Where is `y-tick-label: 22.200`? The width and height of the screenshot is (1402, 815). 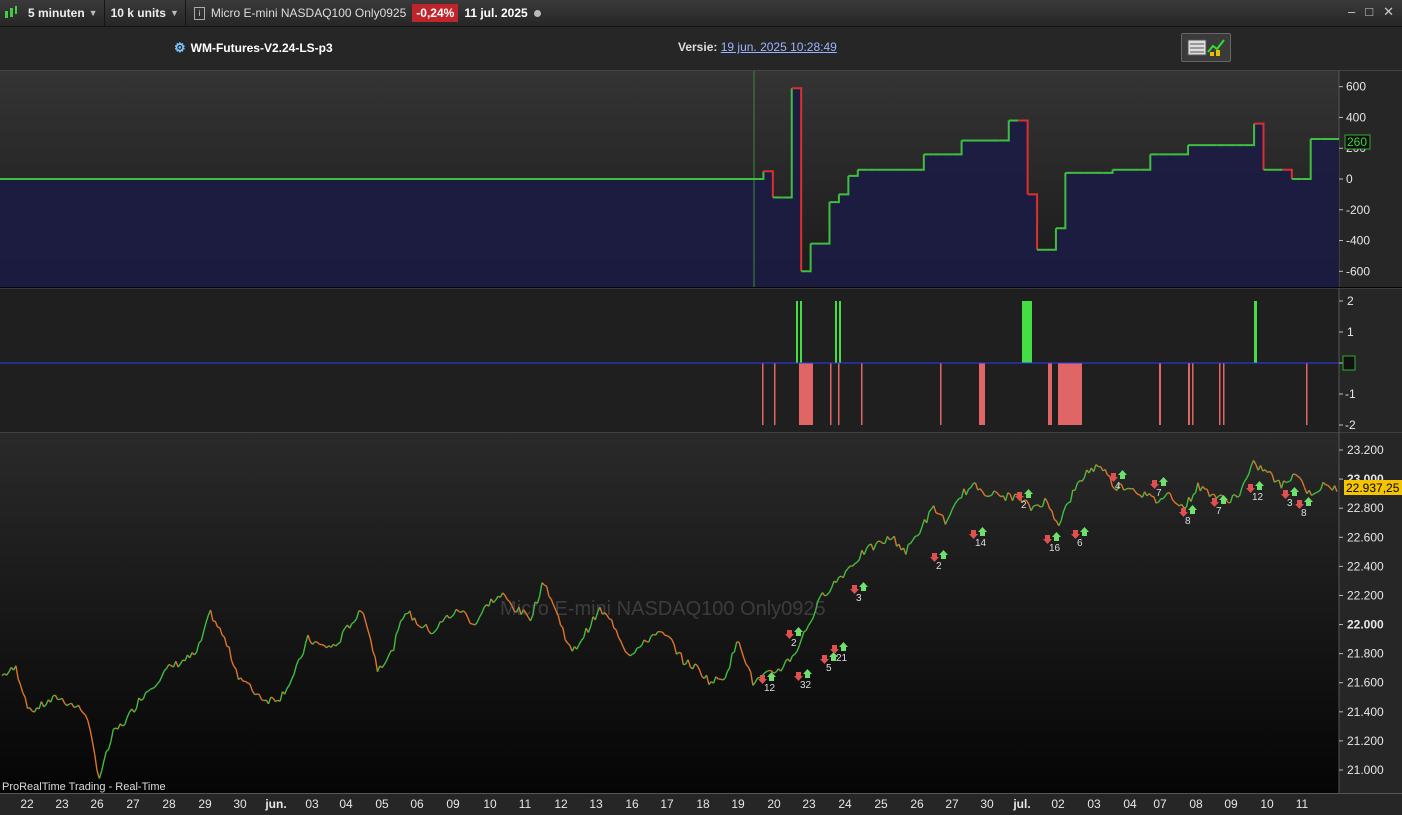
y-tick-label: 22.200 is located at coordinates (1365, 595).